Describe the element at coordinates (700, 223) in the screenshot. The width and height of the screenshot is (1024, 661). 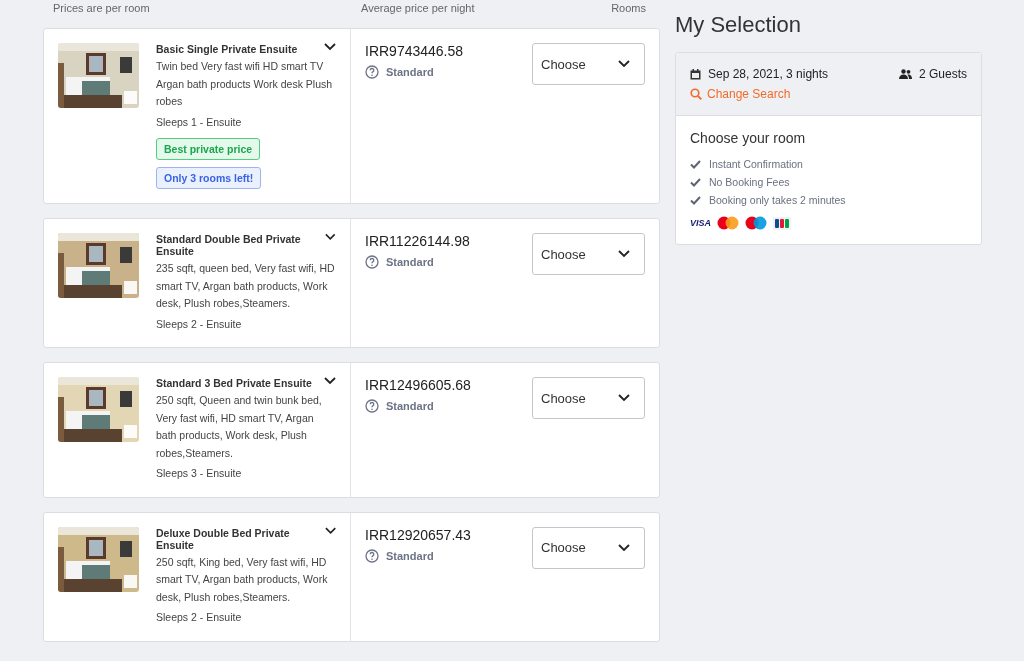
I see `visa-logo: VISA` at that location.